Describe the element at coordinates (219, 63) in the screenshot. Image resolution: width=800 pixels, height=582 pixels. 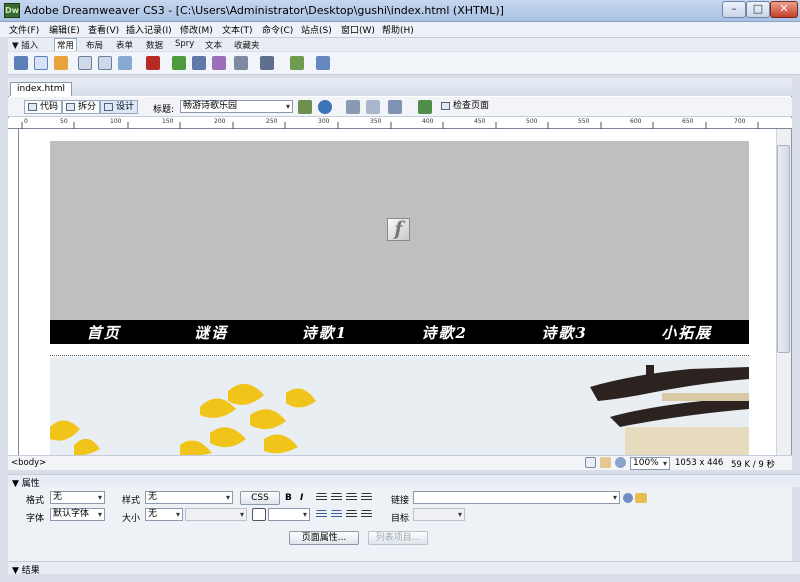
I see `server-side-include-icon` at that location.